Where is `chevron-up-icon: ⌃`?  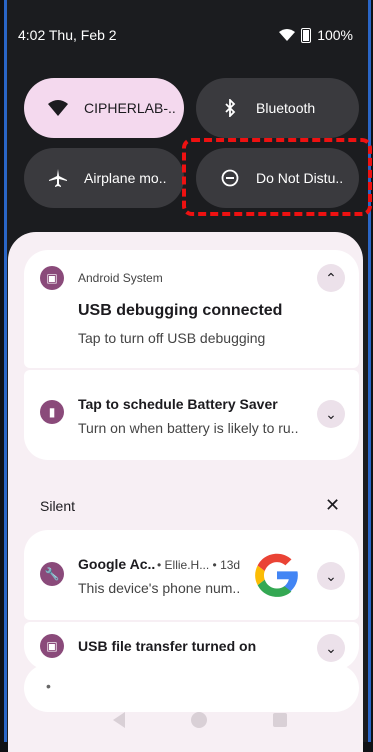 chevron-up-icon: ⌃ is located at coordinates (331, 277).